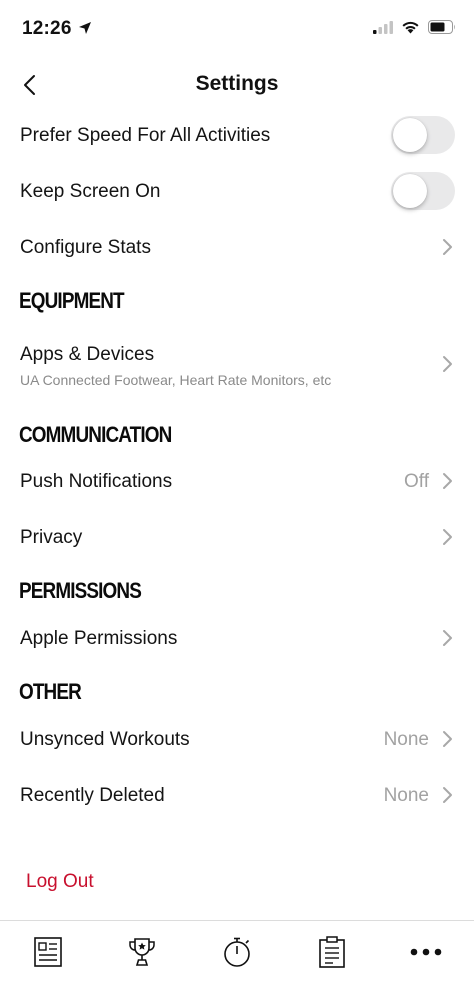 This screenshot has height=998, width=474. I want to click on privacy-label: Privacy, so click(51, 537).